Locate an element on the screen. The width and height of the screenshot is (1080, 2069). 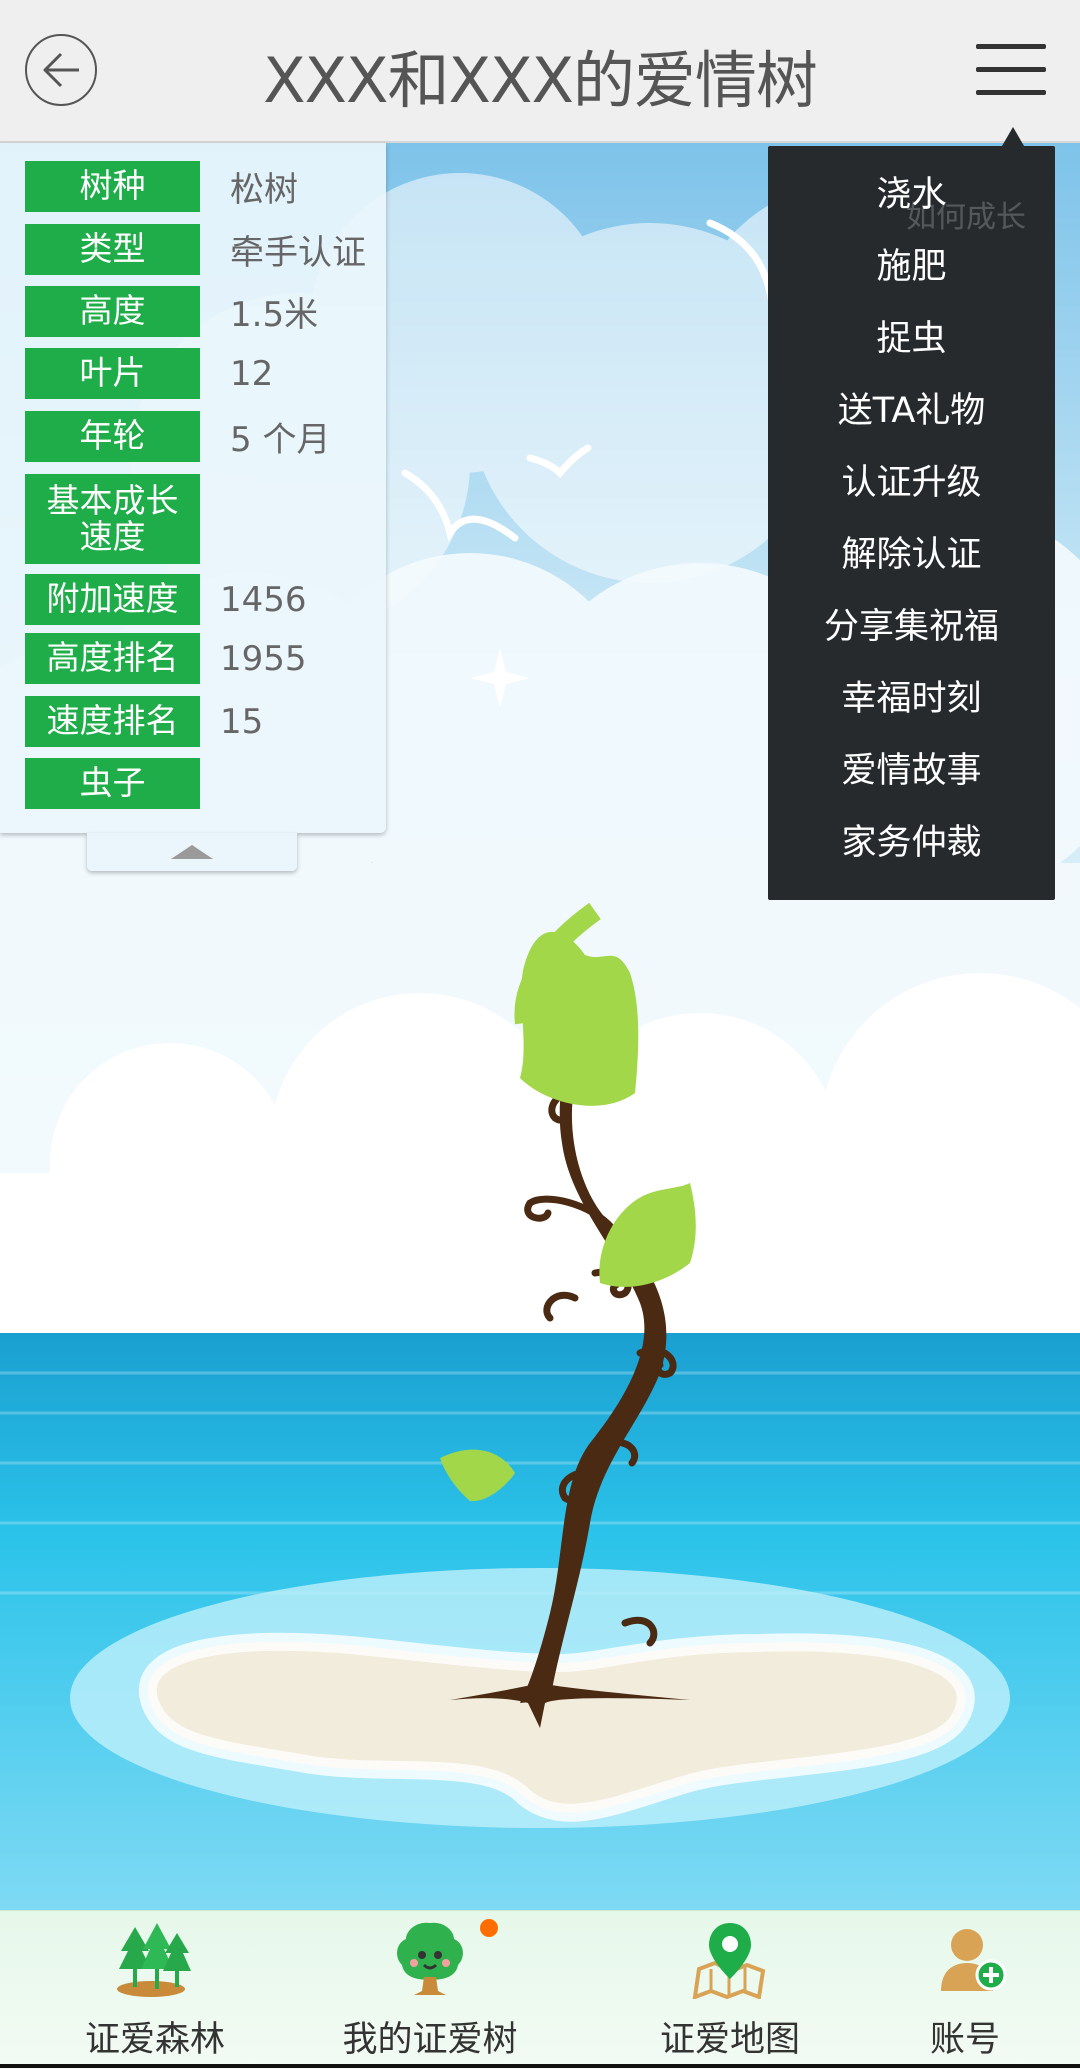
info-value: 5 个月 is located at coordinates (280, 440).